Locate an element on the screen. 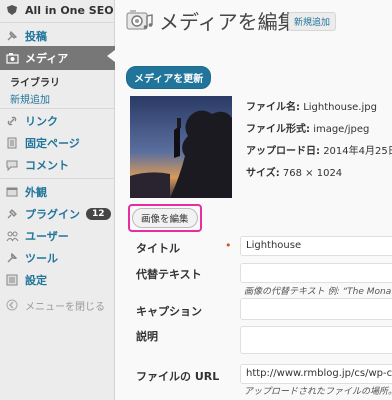 Image resolution: width=392 pixels, height=400 pixels. sidebar-item-plugins: プラグイン 12 is located at coordinates (57, 214).